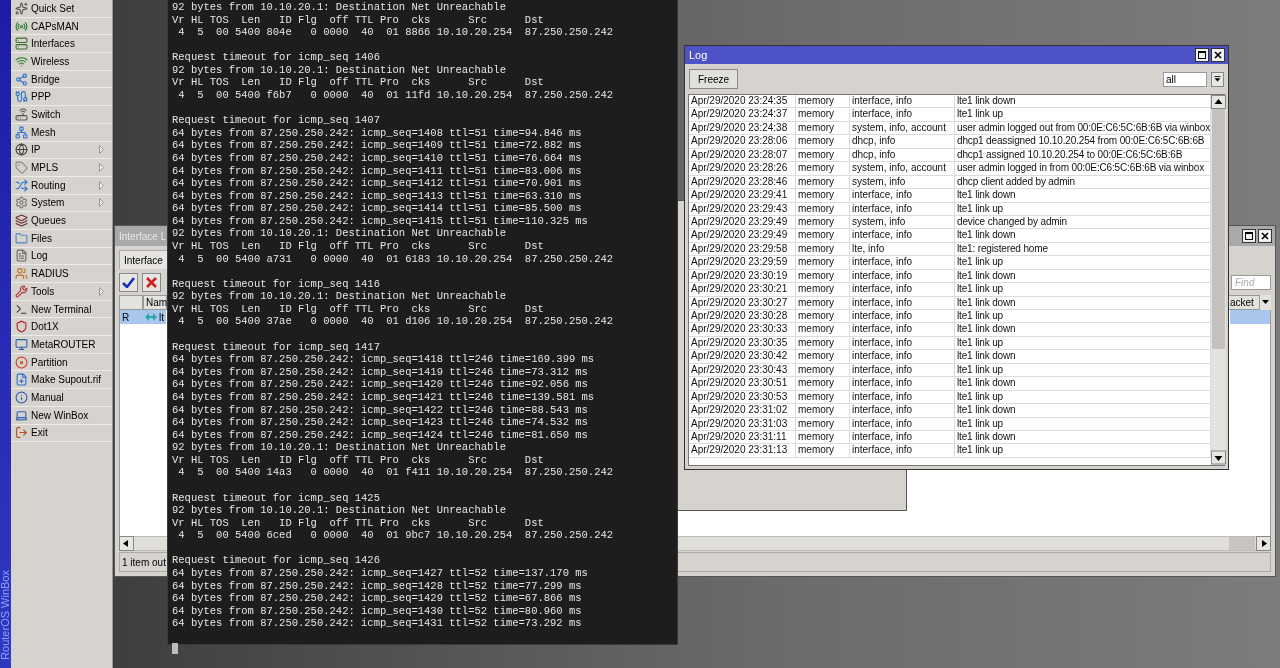  Describe the element at coordinates (396, 259) in the screenshot. I see `terminal-line: 4 5 00 5400 a731 0 0000 40 01 6183 10.10.20.254 87.250.250.242` at that location.